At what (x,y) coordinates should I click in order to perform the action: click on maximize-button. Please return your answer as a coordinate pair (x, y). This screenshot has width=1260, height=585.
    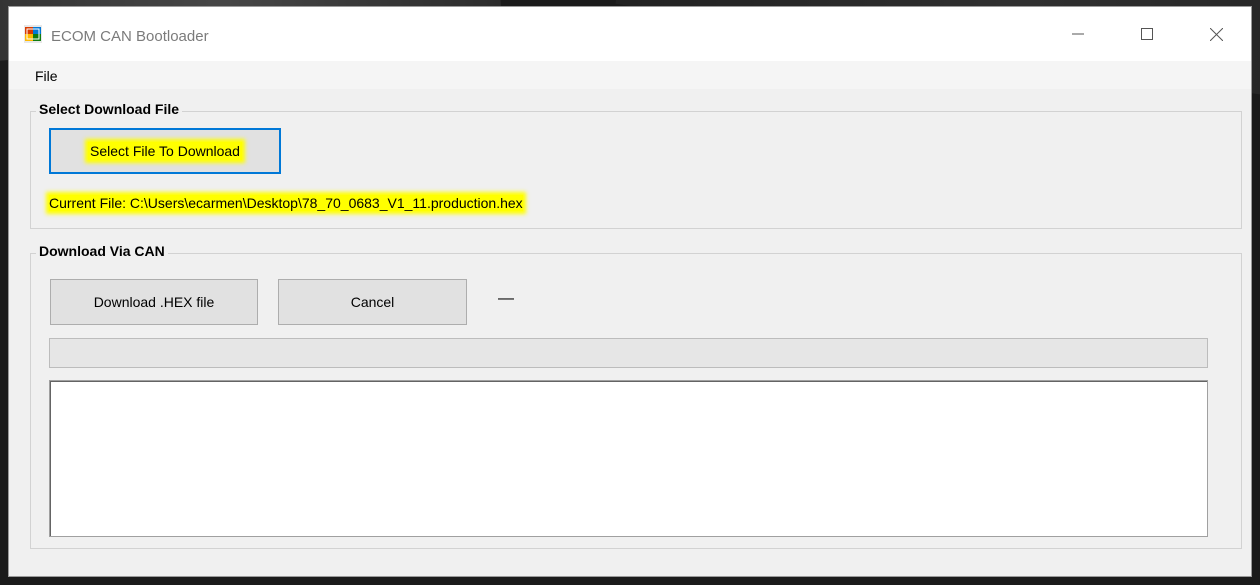
    Looking at the image, I should click on (1147, 34).